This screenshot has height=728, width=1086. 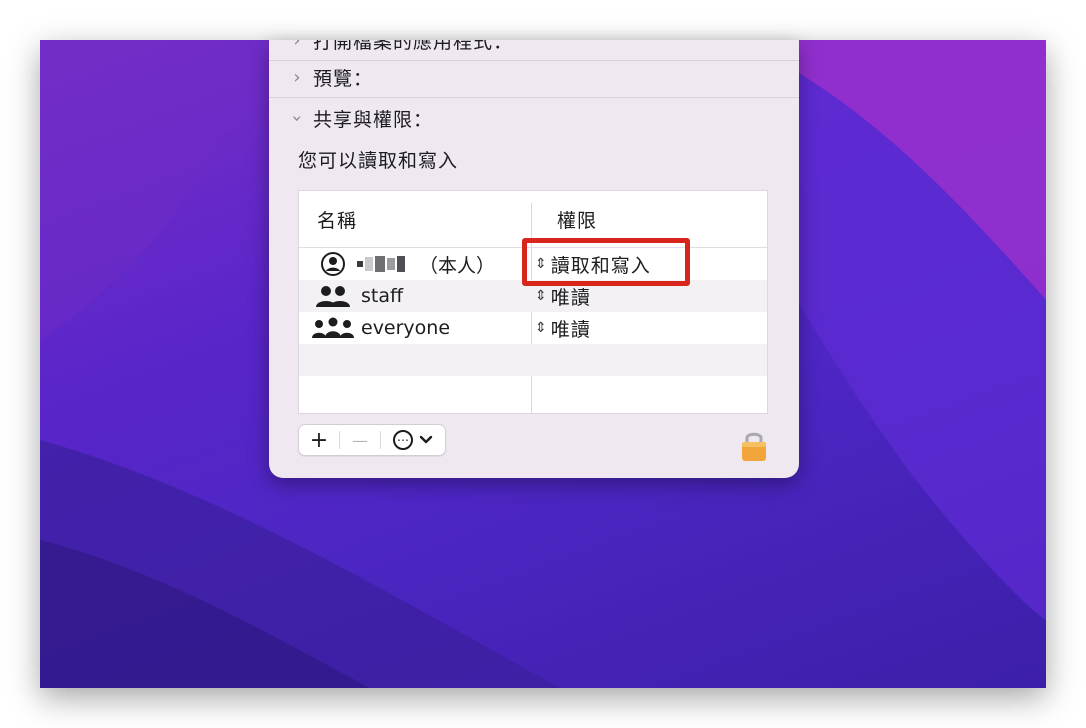 What do you see at coordinates (378, 161) in the screenshot?
I see `permission-summary: 您可以讀取和寫入` at bounding box center [378, 161].